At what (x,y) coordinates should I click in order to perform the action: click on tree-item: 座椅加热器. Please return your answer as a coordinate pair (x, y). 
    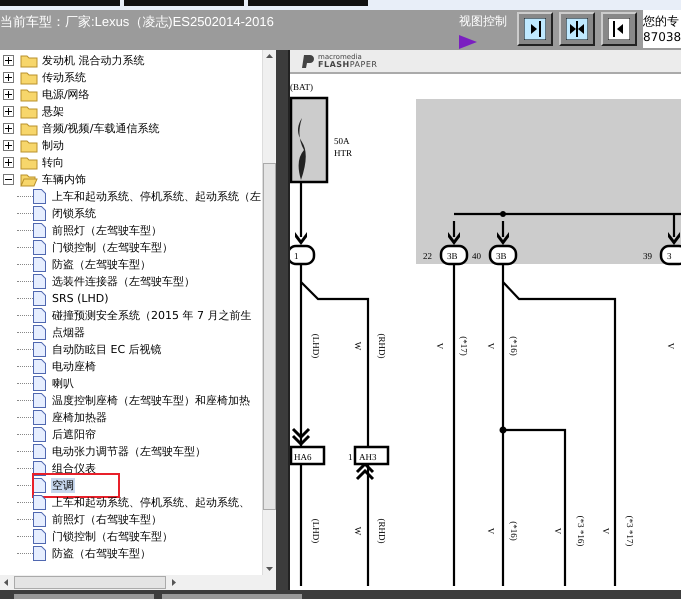
    Looking at the image, I should click on (79, 417).